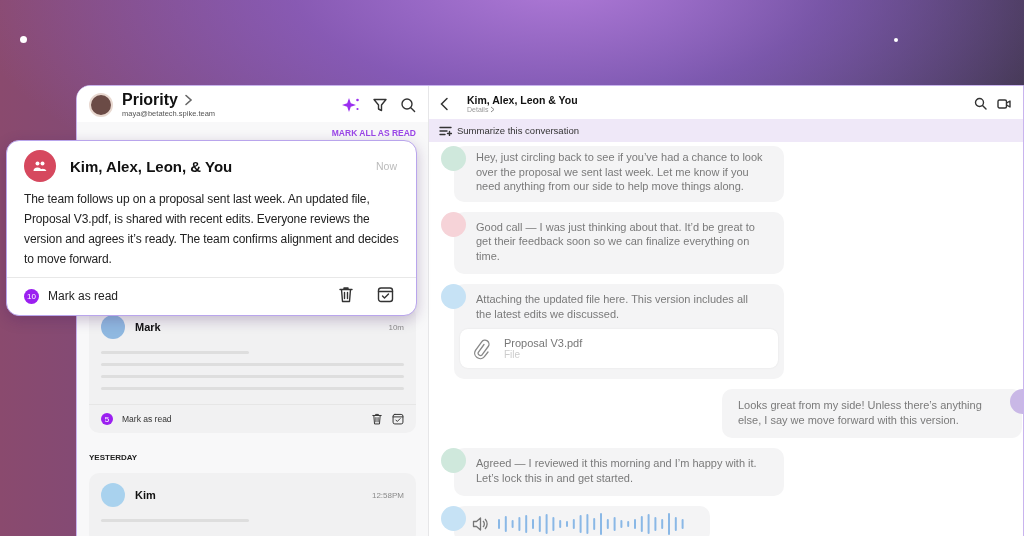 This screenshot has width=1024, height=536. I want to click on conversation-title: Kim, Alex, Leon & You, so click(522, 100).